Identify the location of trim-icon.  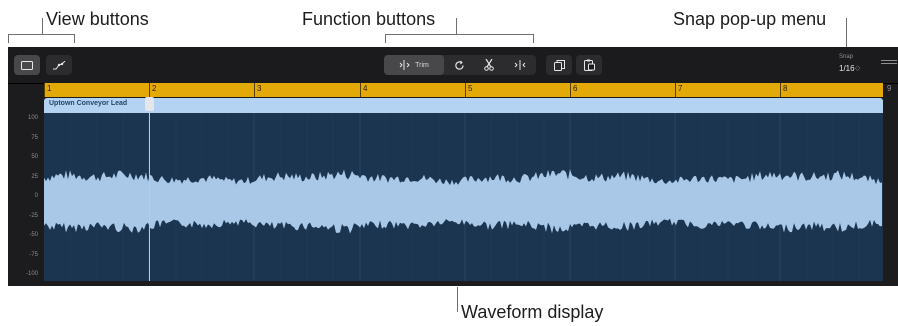
(405, 65).